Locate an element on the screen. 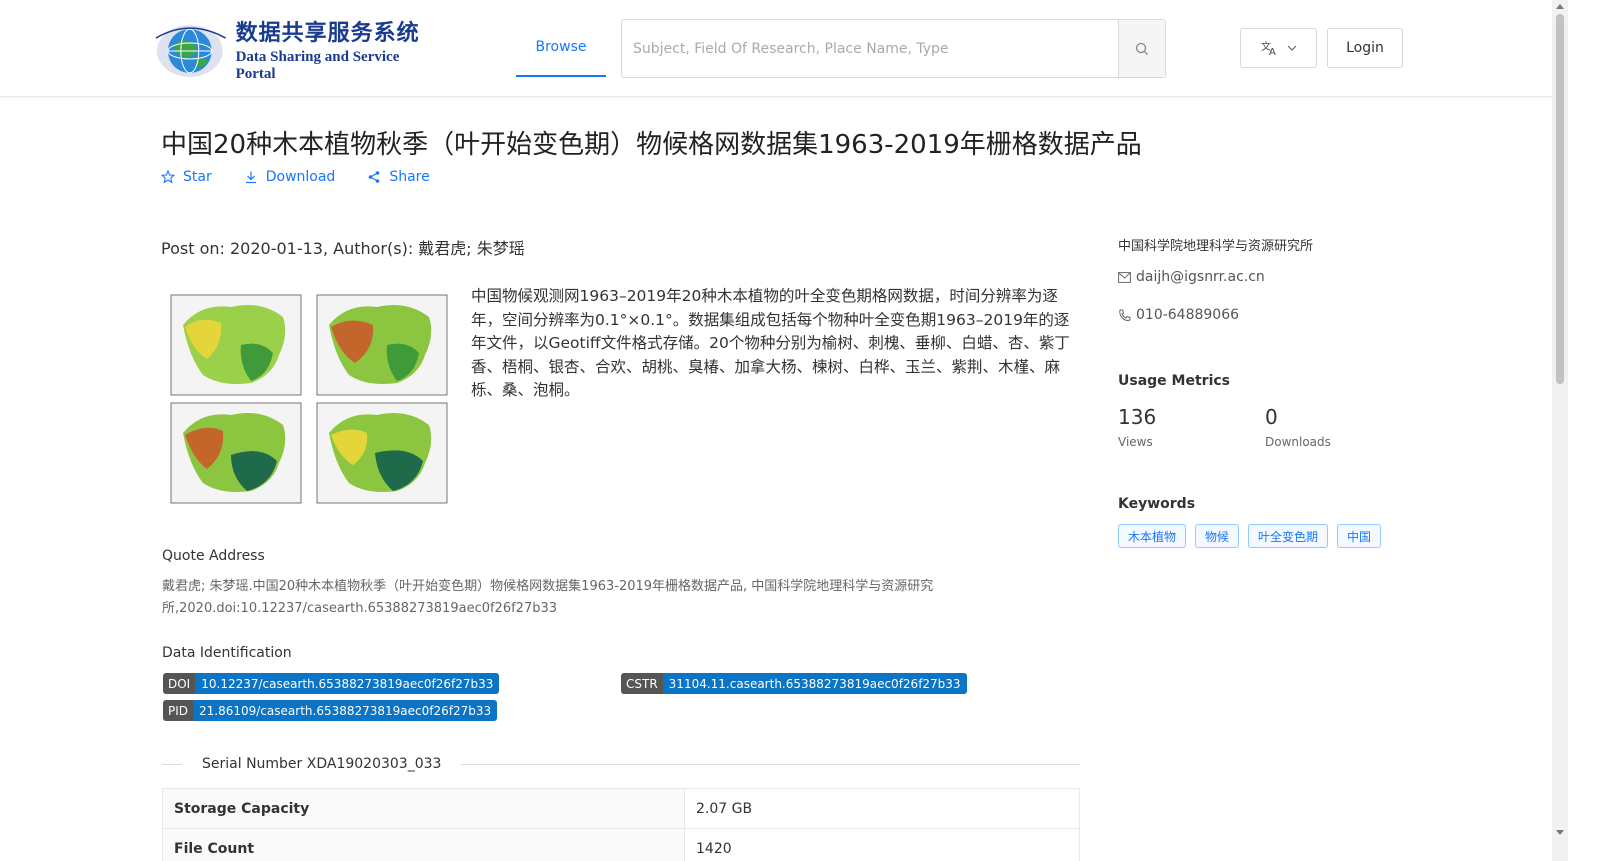 This screenshot has height=861, width=1600. login-button: Login is located at coordinates (1365, 48).